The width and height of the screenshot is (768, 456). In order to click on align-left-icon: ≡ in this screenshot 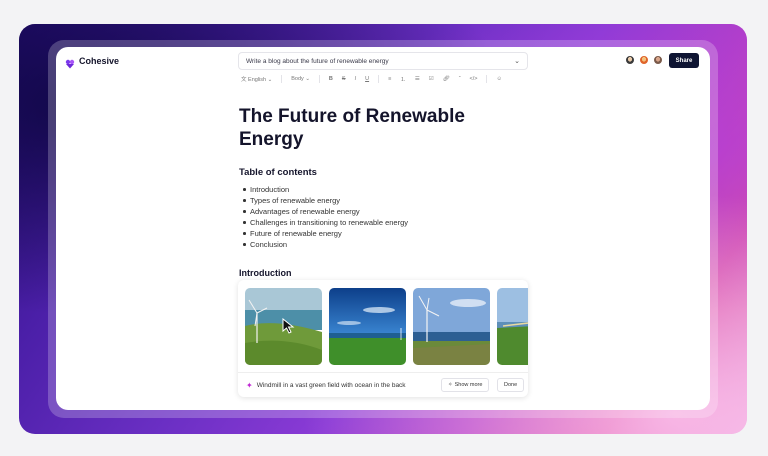, I will do `click(389, 79)`.